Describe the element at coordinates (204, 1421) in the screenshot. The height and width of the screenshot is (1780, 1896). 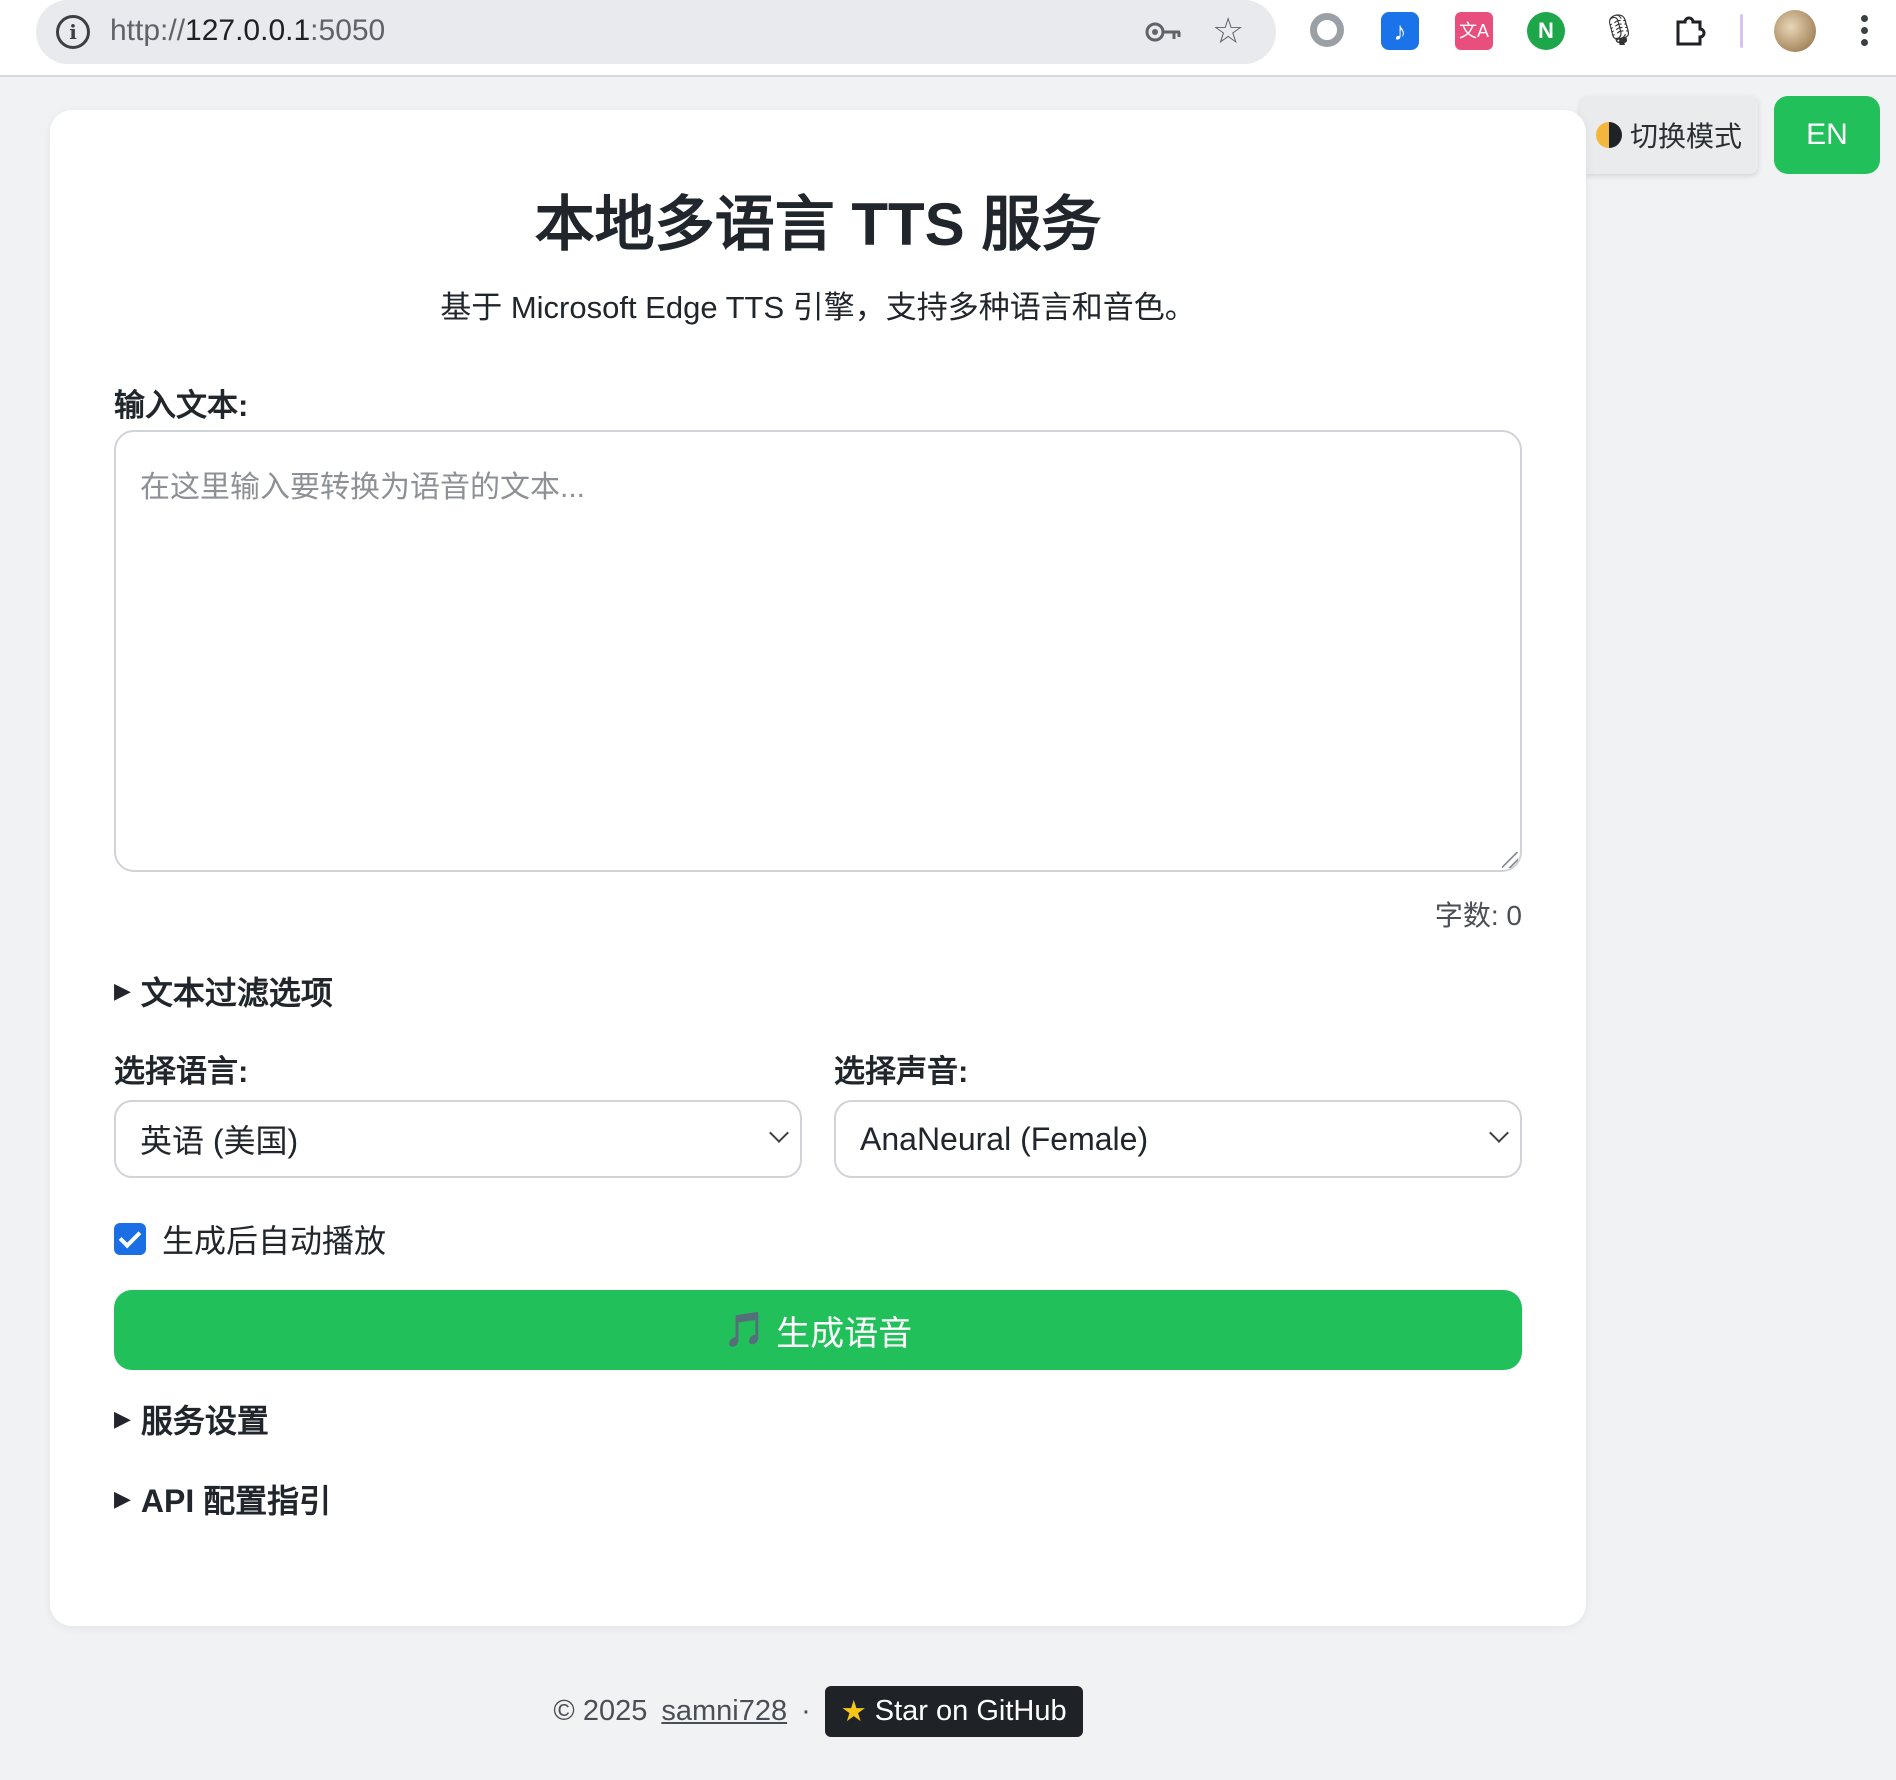
I see `service-settings-label: 服务设置` at that location.